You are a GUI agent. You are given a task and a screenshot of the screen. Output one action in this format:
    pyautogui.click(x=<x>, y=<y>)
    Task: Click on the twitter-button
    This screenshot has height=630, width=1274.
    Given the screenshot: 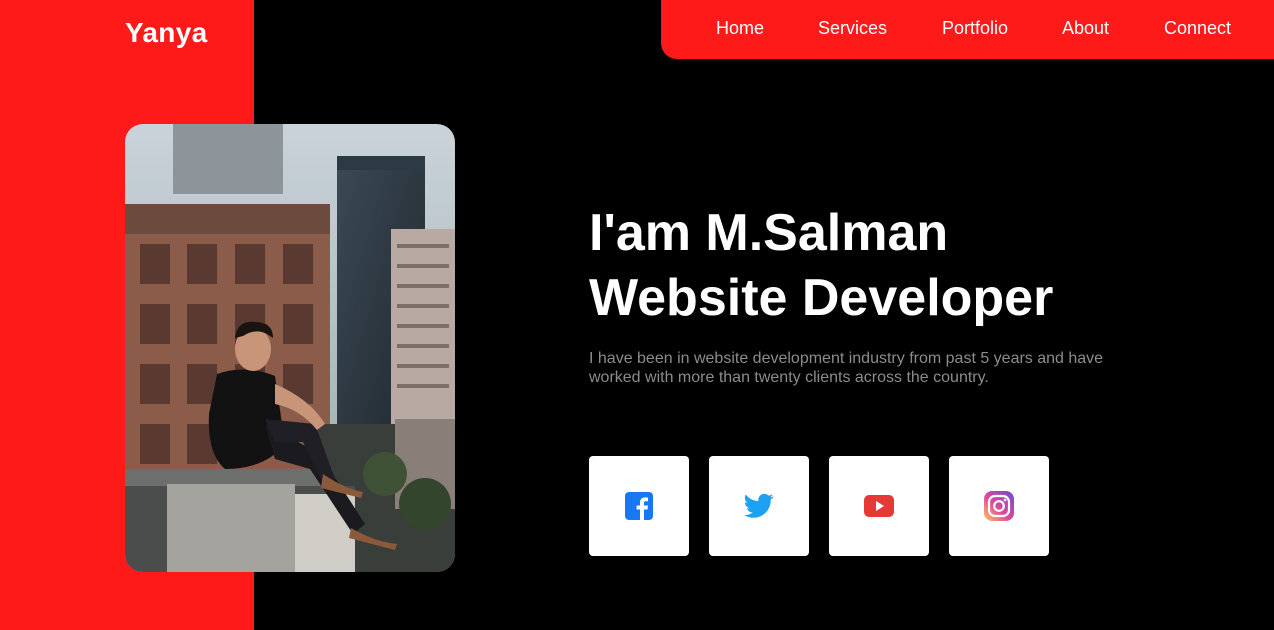 What is the action you would take?
    pyautogui.click(x=759, y=506)
    